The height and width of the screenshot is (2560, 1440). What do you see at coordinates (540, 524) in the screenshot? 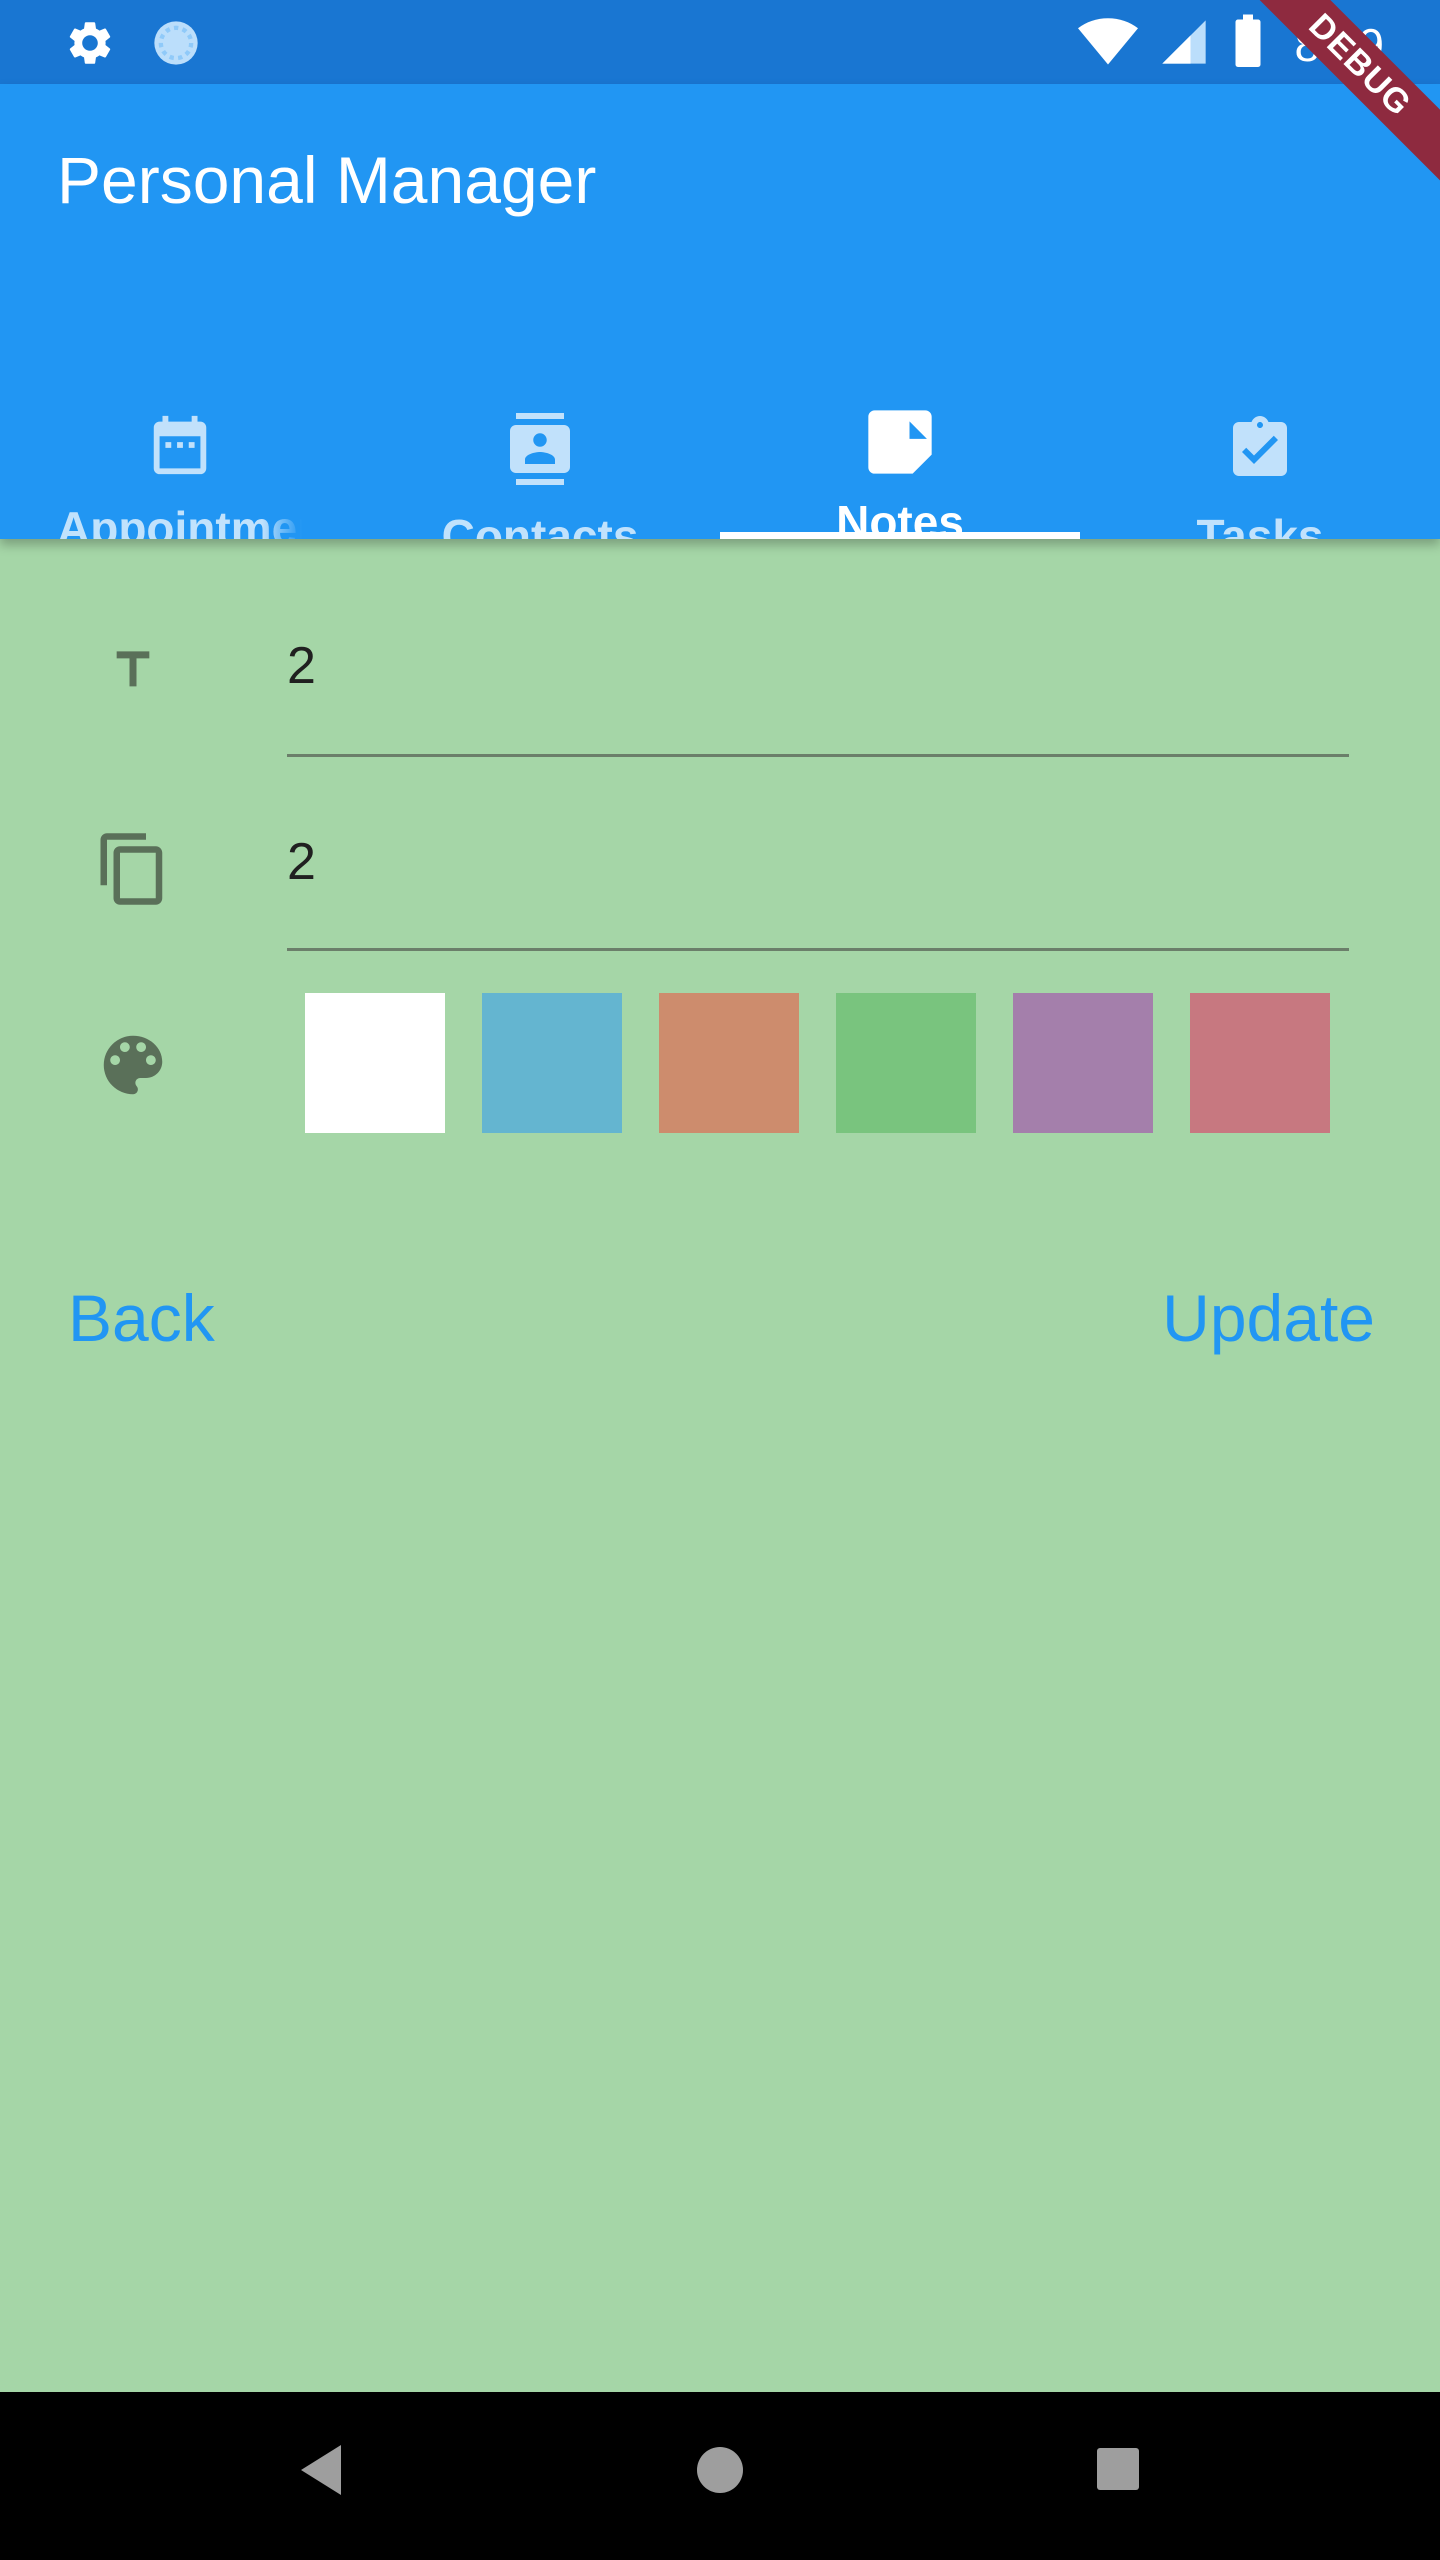
I see `tab-label-contacts: Contacts` at bounding box center [540, 524].